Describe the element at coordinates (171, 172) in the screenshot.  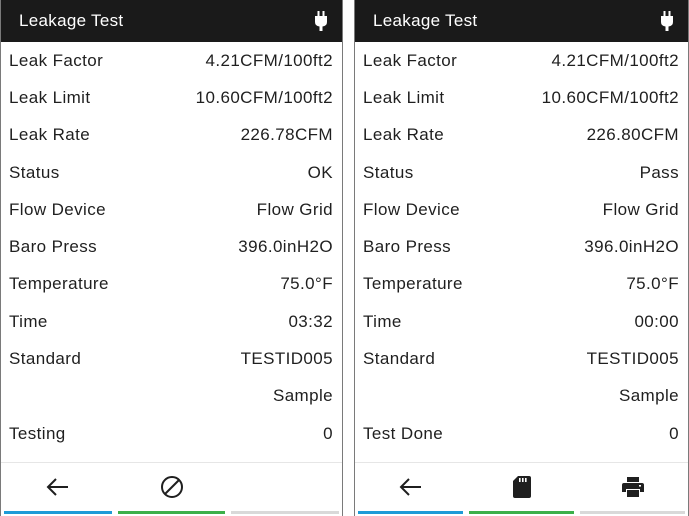
I see `row-status: Status OK` at that location.